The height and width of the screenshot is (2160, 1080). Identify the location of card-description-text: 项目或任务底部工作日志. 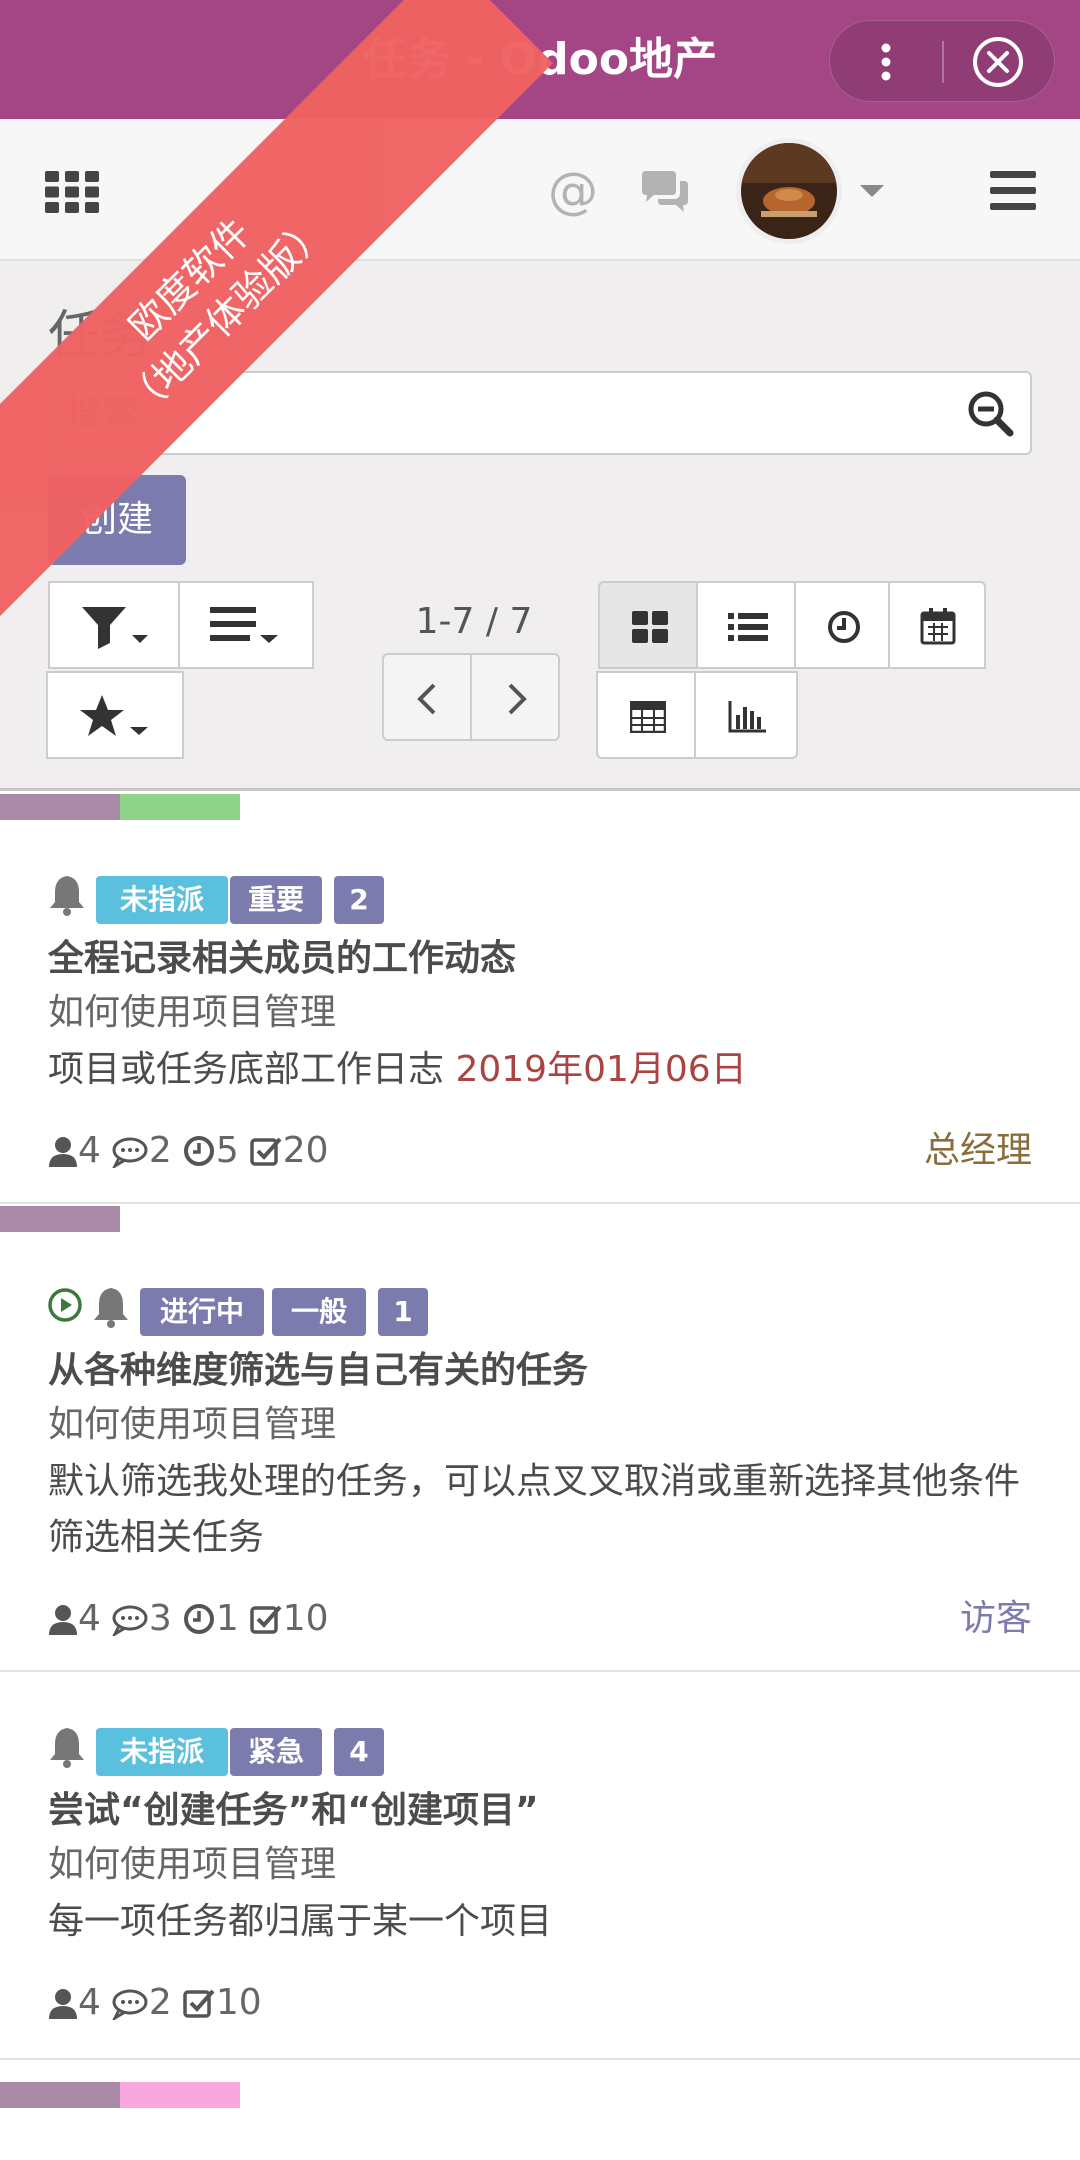
(246, 1069).